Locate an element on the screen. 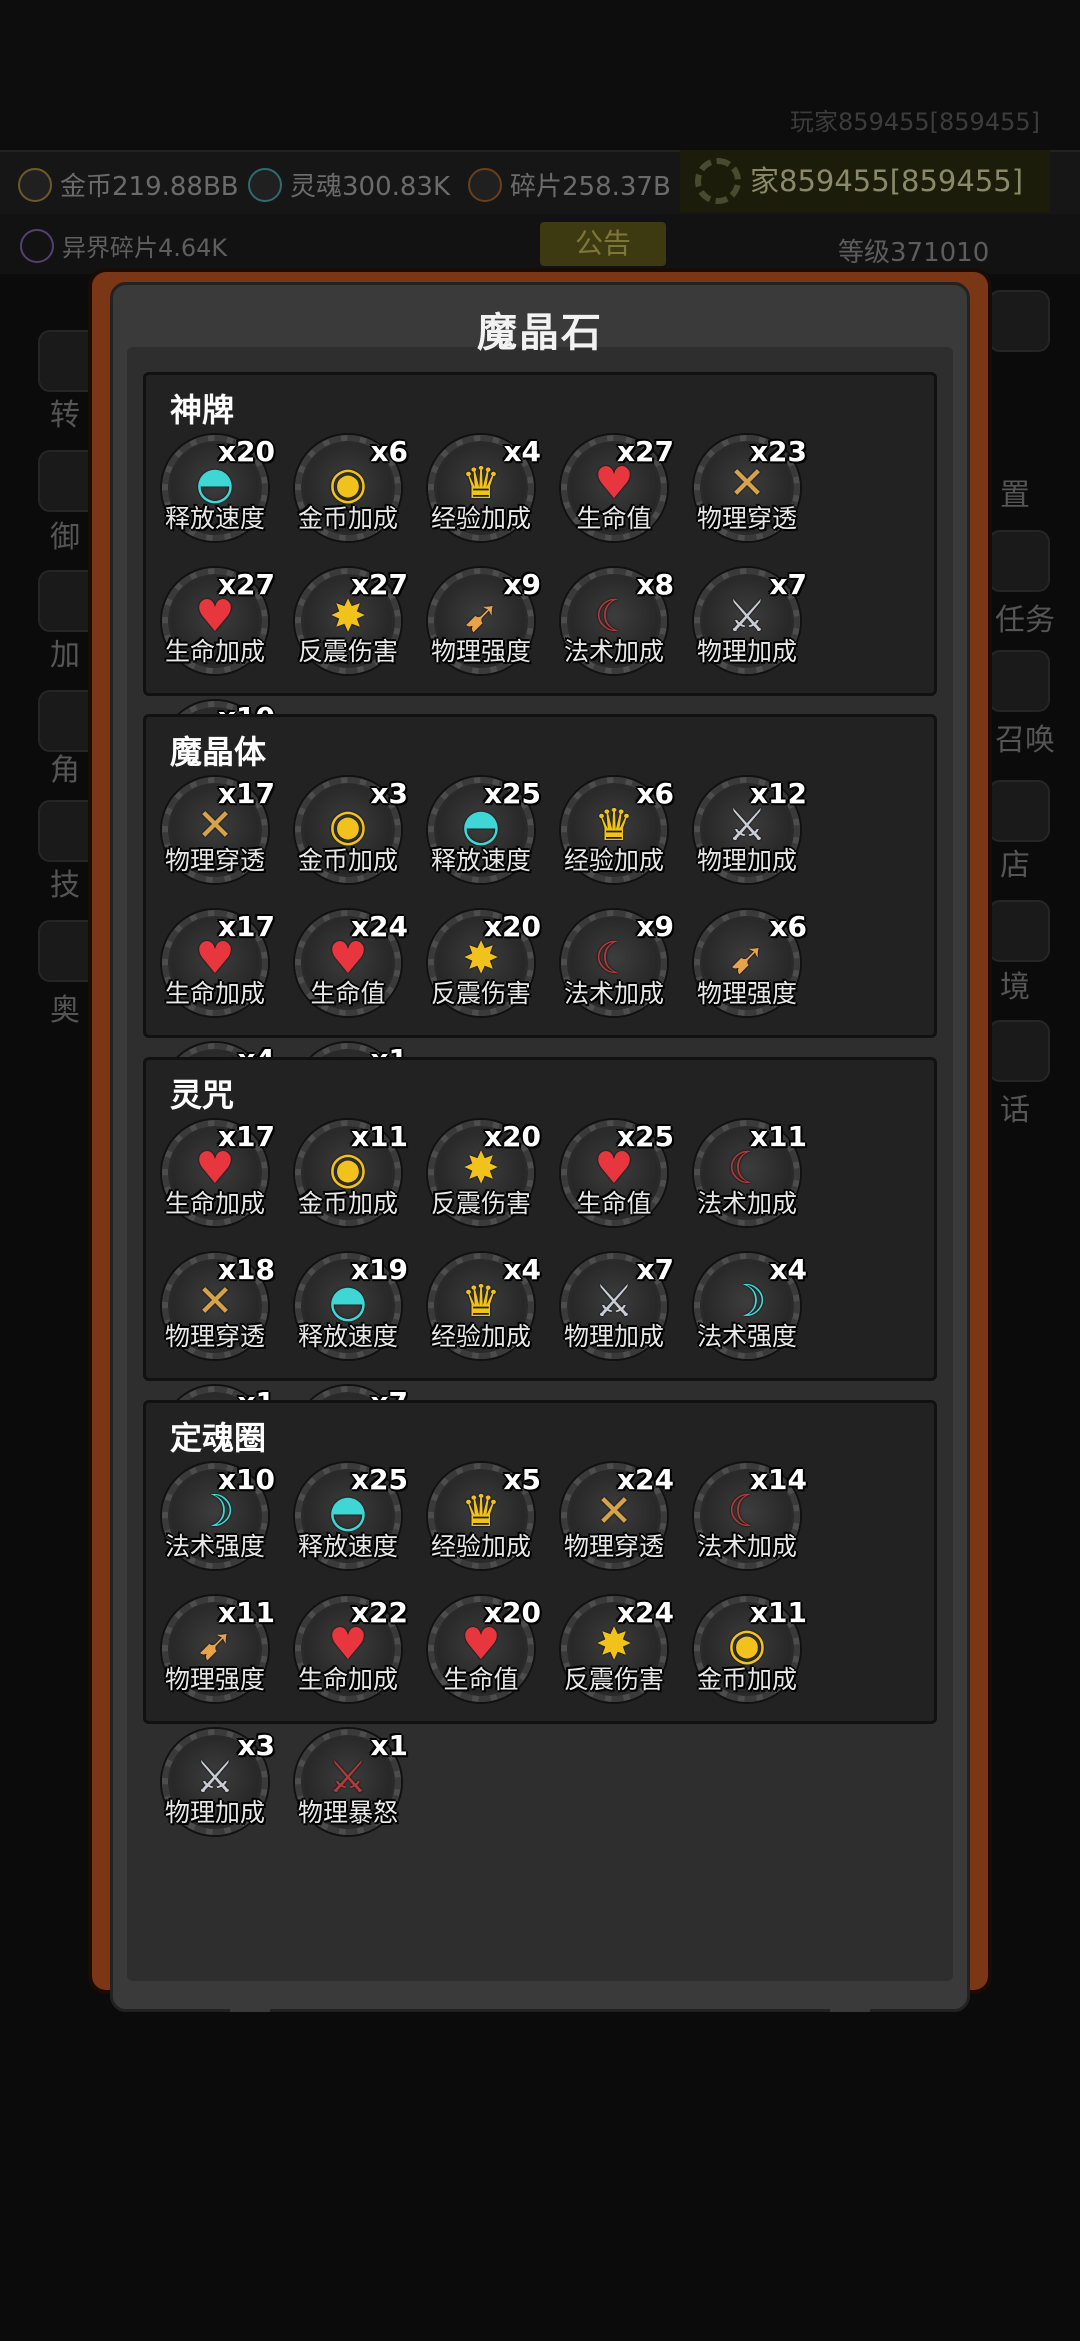  crystal-item: ➹ x11 物理强度 is located at coordinates (218, 1658).